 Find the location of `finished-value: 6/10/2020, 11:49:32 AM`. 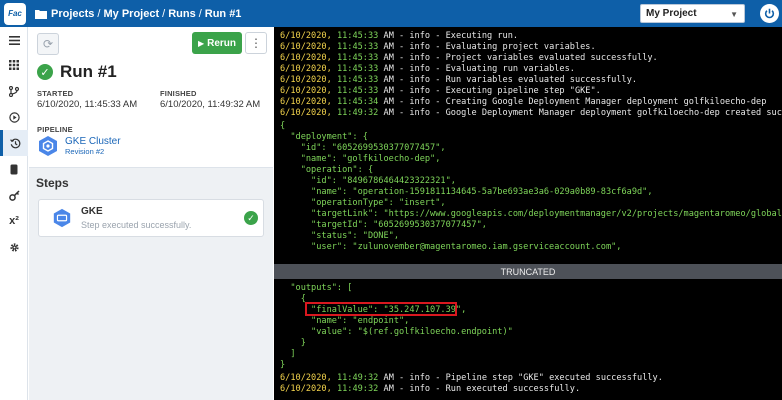

finished-value: 6/10/2020, 11:49:32 AM is located at coordinates (210, 104).